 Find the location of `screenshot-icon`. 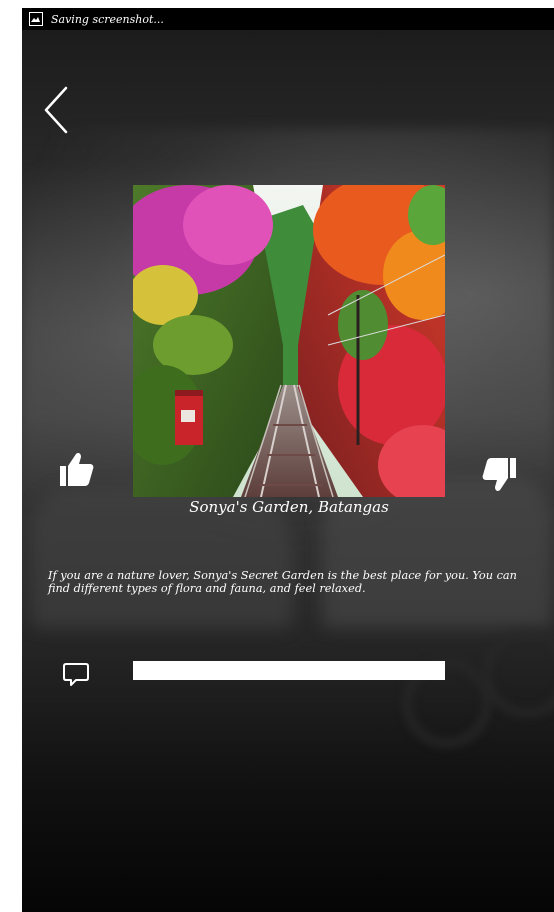

screenshot-icon is located at coordinates (36, 19).